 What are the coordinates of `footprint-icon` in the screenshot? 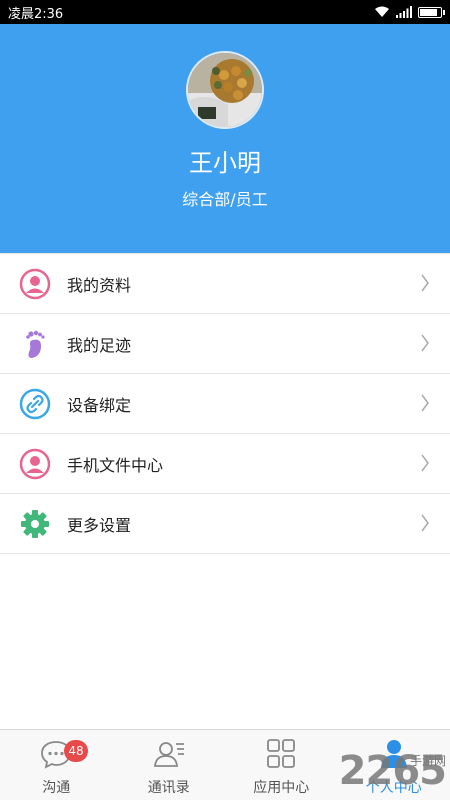 It's located at (35, 344).